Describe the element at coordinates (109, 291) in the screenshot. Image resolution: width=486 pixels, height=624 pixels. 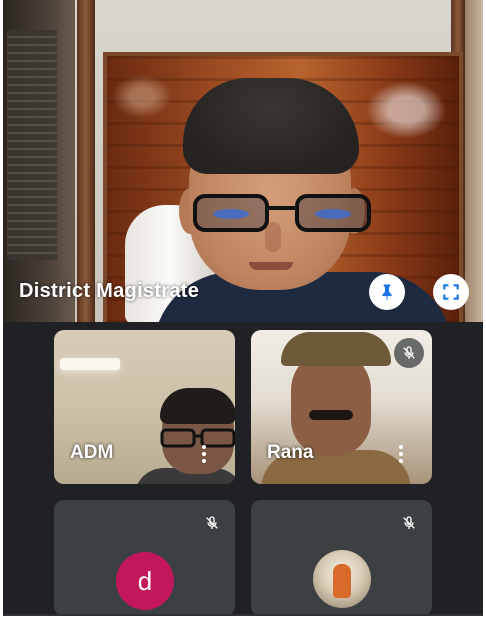
I see `presenter-name-label: District Magistrate` at that location.